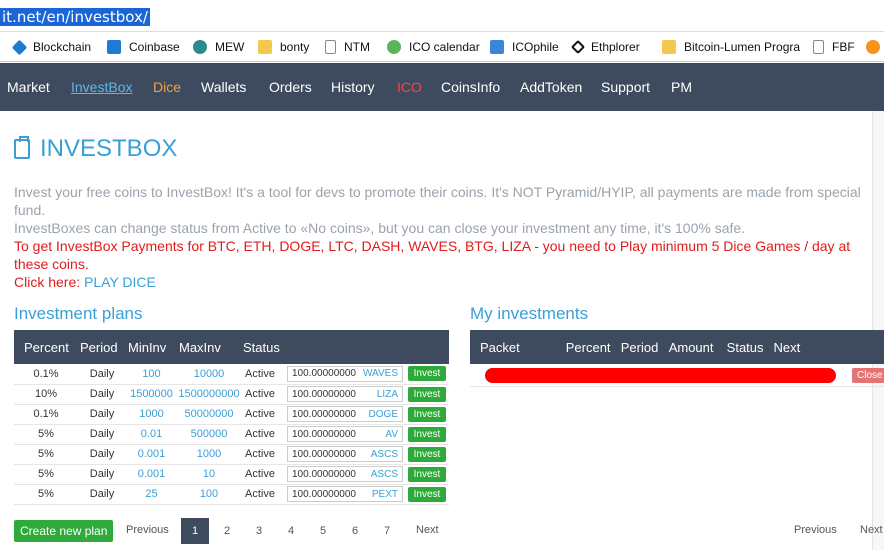 The width and height of the screenshot is (884, 550). Describe the element at coordinates (143, 47) in the screenshot. I see `bookmark-coinbase: Coinbase` at that location.